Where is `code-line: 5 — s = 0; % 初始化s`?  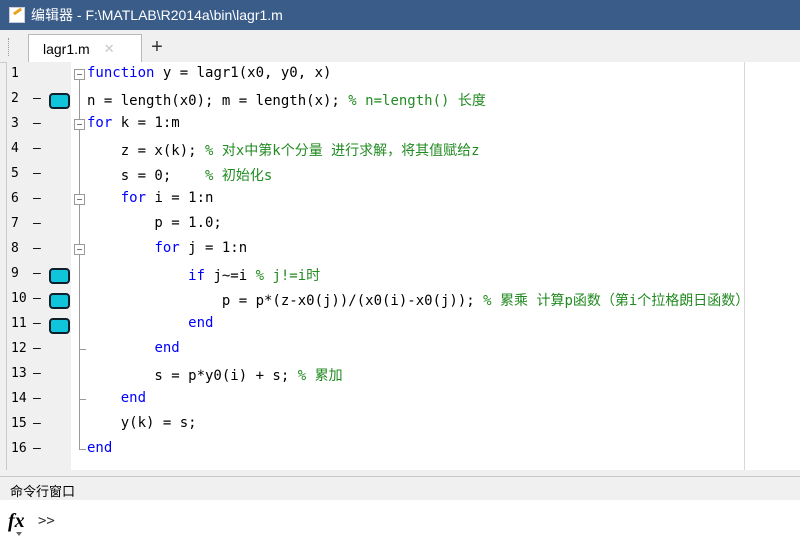 code-line: 5 — s = 0; % 初始化s is located at coordinates (403, 174).